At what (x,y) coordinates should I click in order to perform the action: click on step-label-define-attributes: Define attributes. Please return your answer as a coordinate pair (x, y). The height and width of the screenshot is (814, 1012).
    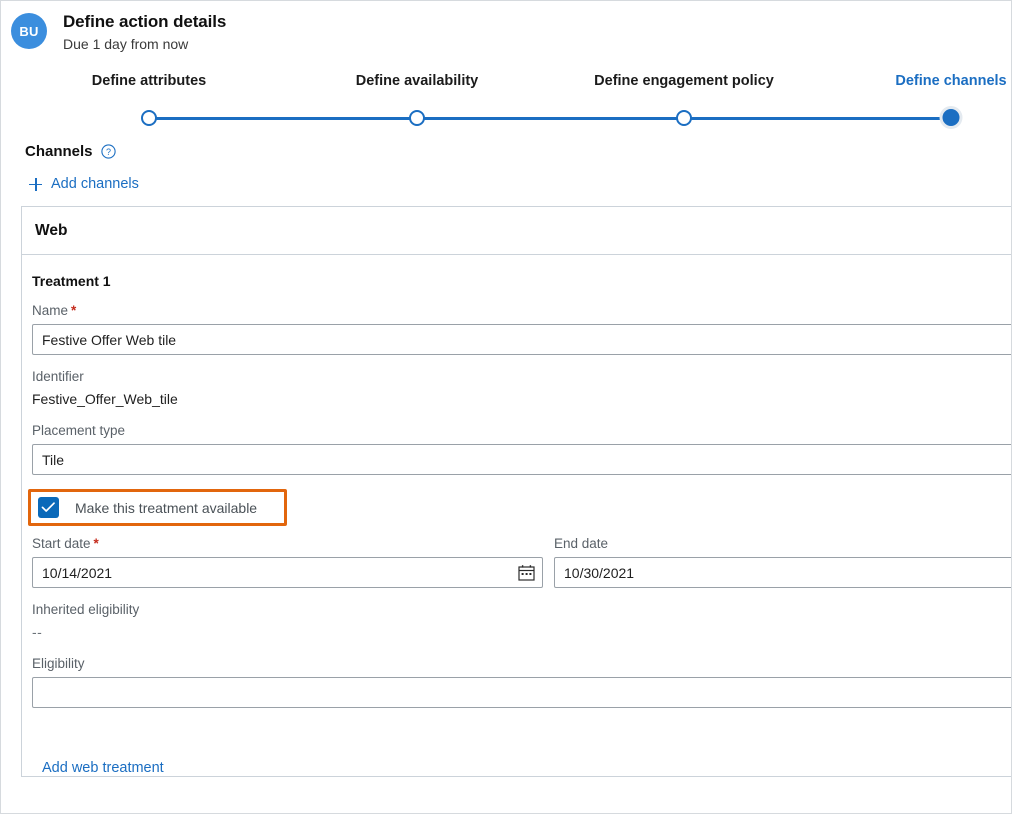
    Looking at the image, I should click on (149, 81).